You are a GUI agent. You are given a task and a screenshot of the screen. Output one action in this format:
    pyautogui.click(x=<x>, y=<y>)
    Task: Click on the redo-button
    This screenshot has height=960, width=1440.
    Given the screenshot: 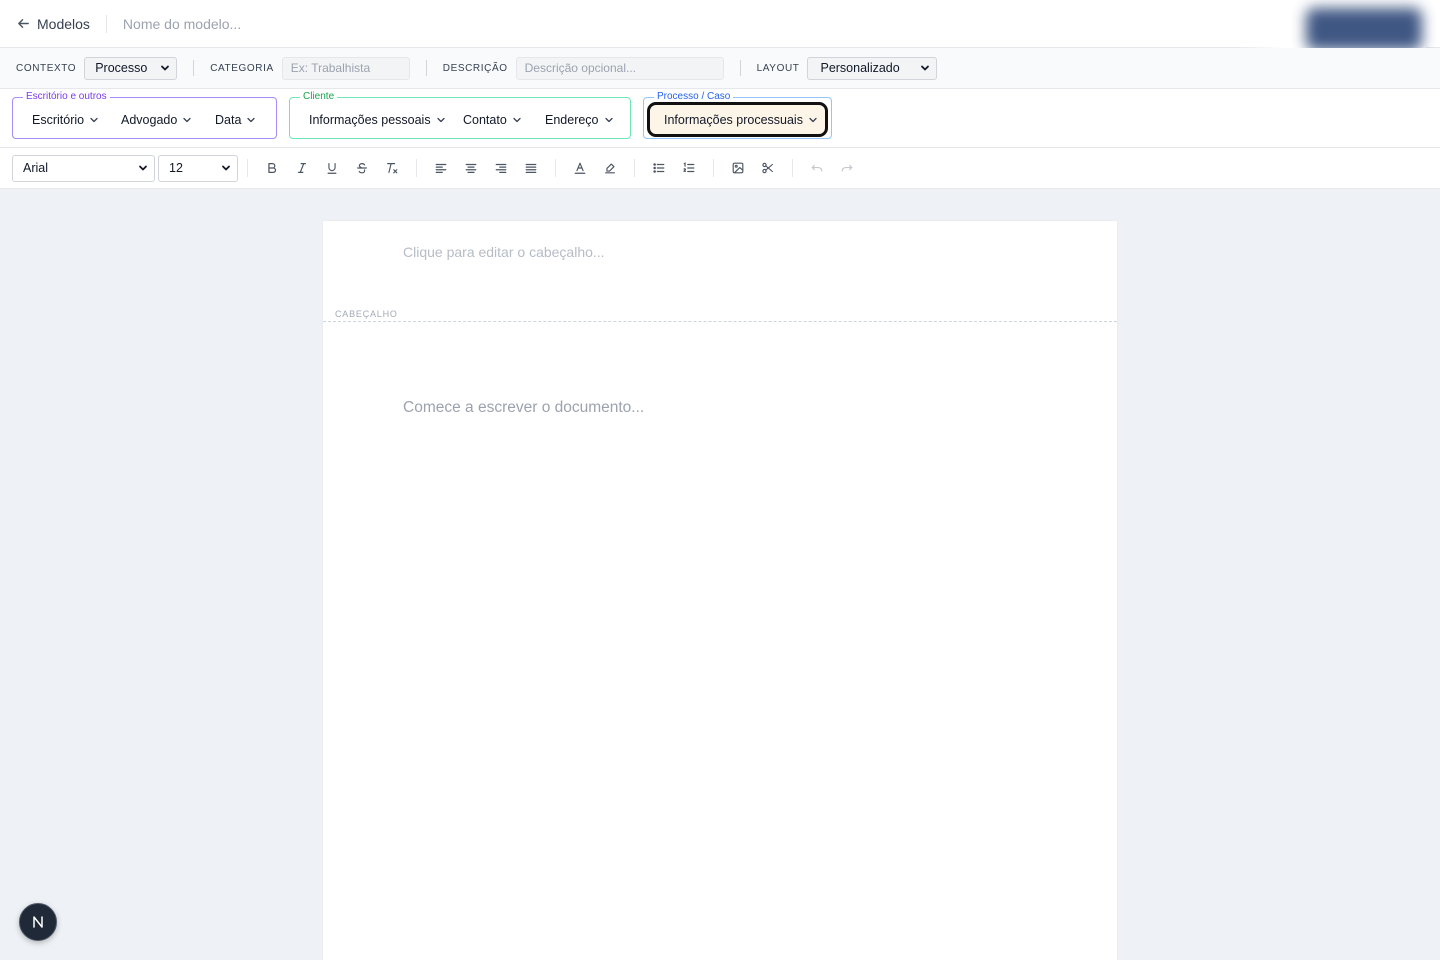 What is the action you would take?
    pyautogui.click(x=847, y=168)
    